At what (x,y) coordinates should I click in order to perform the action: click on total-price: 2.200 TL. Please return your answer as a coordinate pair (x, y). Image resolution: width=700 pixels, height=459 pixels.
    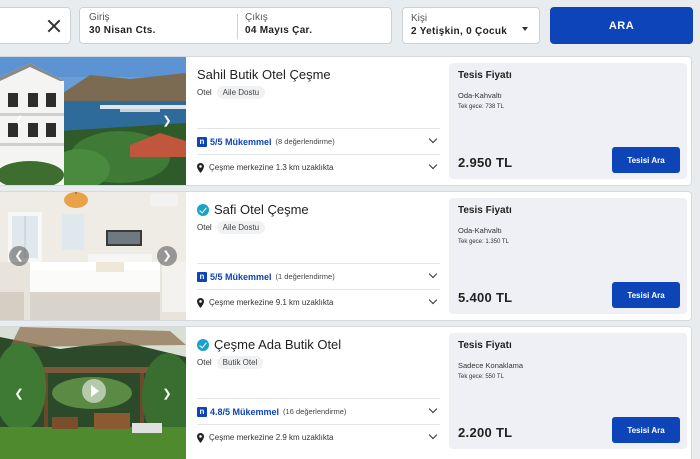
    Looking at the image, I should click on (485, 432).